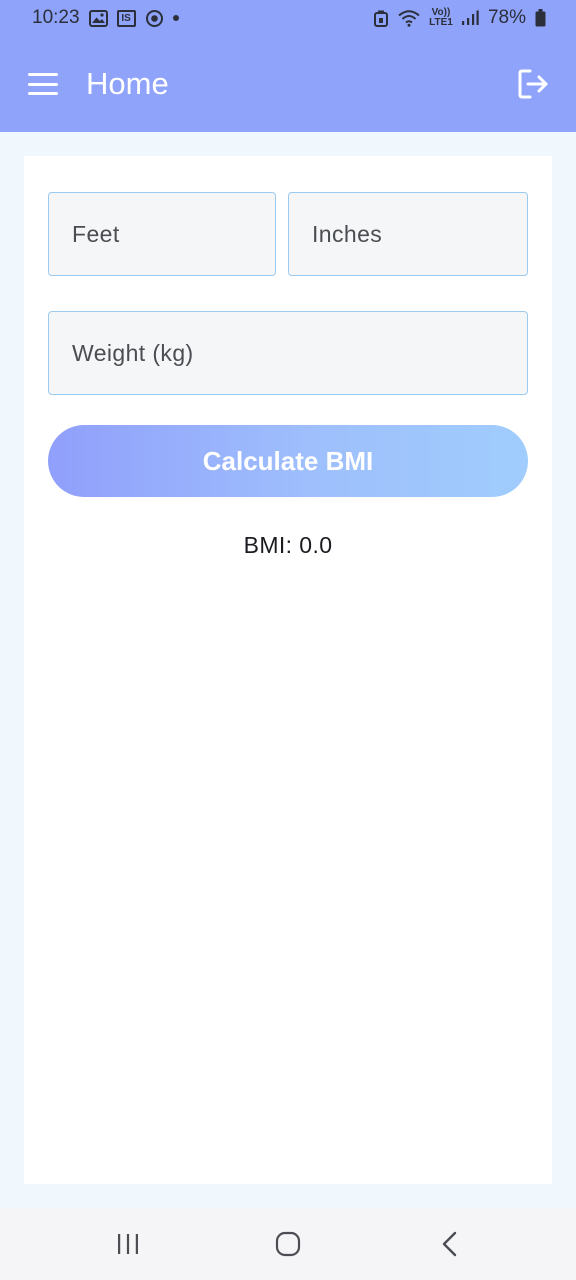  I want to click on status-time: 10:23, so click(56, 17).